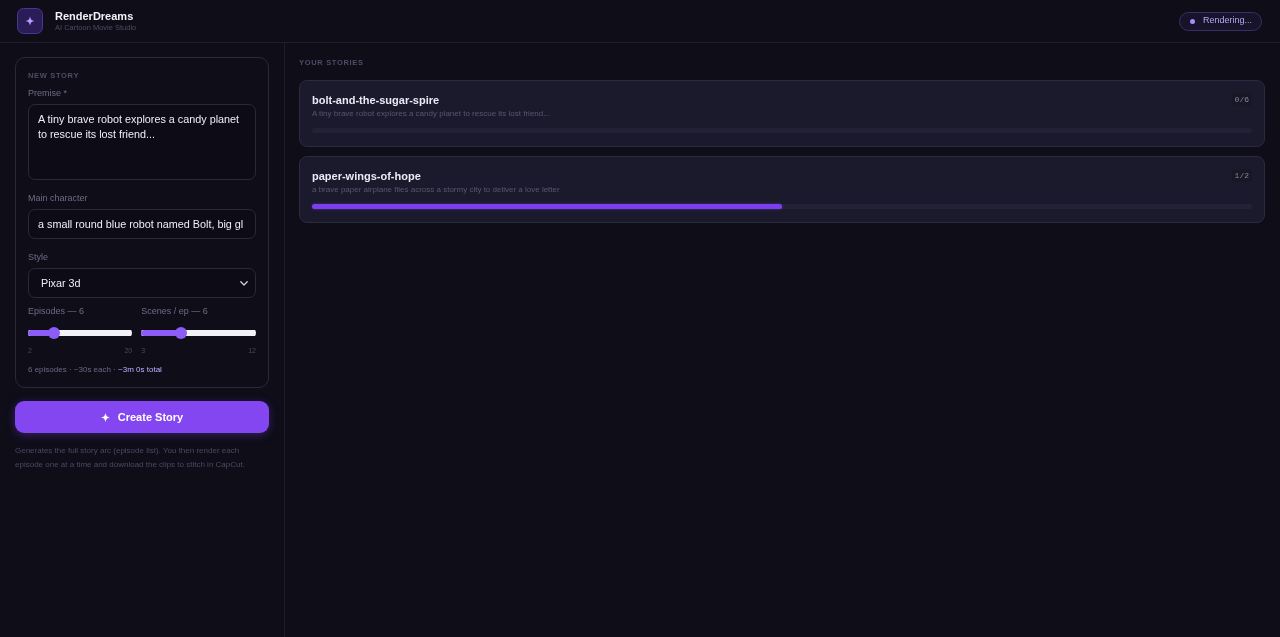 This screenshot has width=1280, height=637. What do you see at coordinates (244, 283) in the screenshot?
I see `chevron-down-icon` at bounding box center [244, 283].